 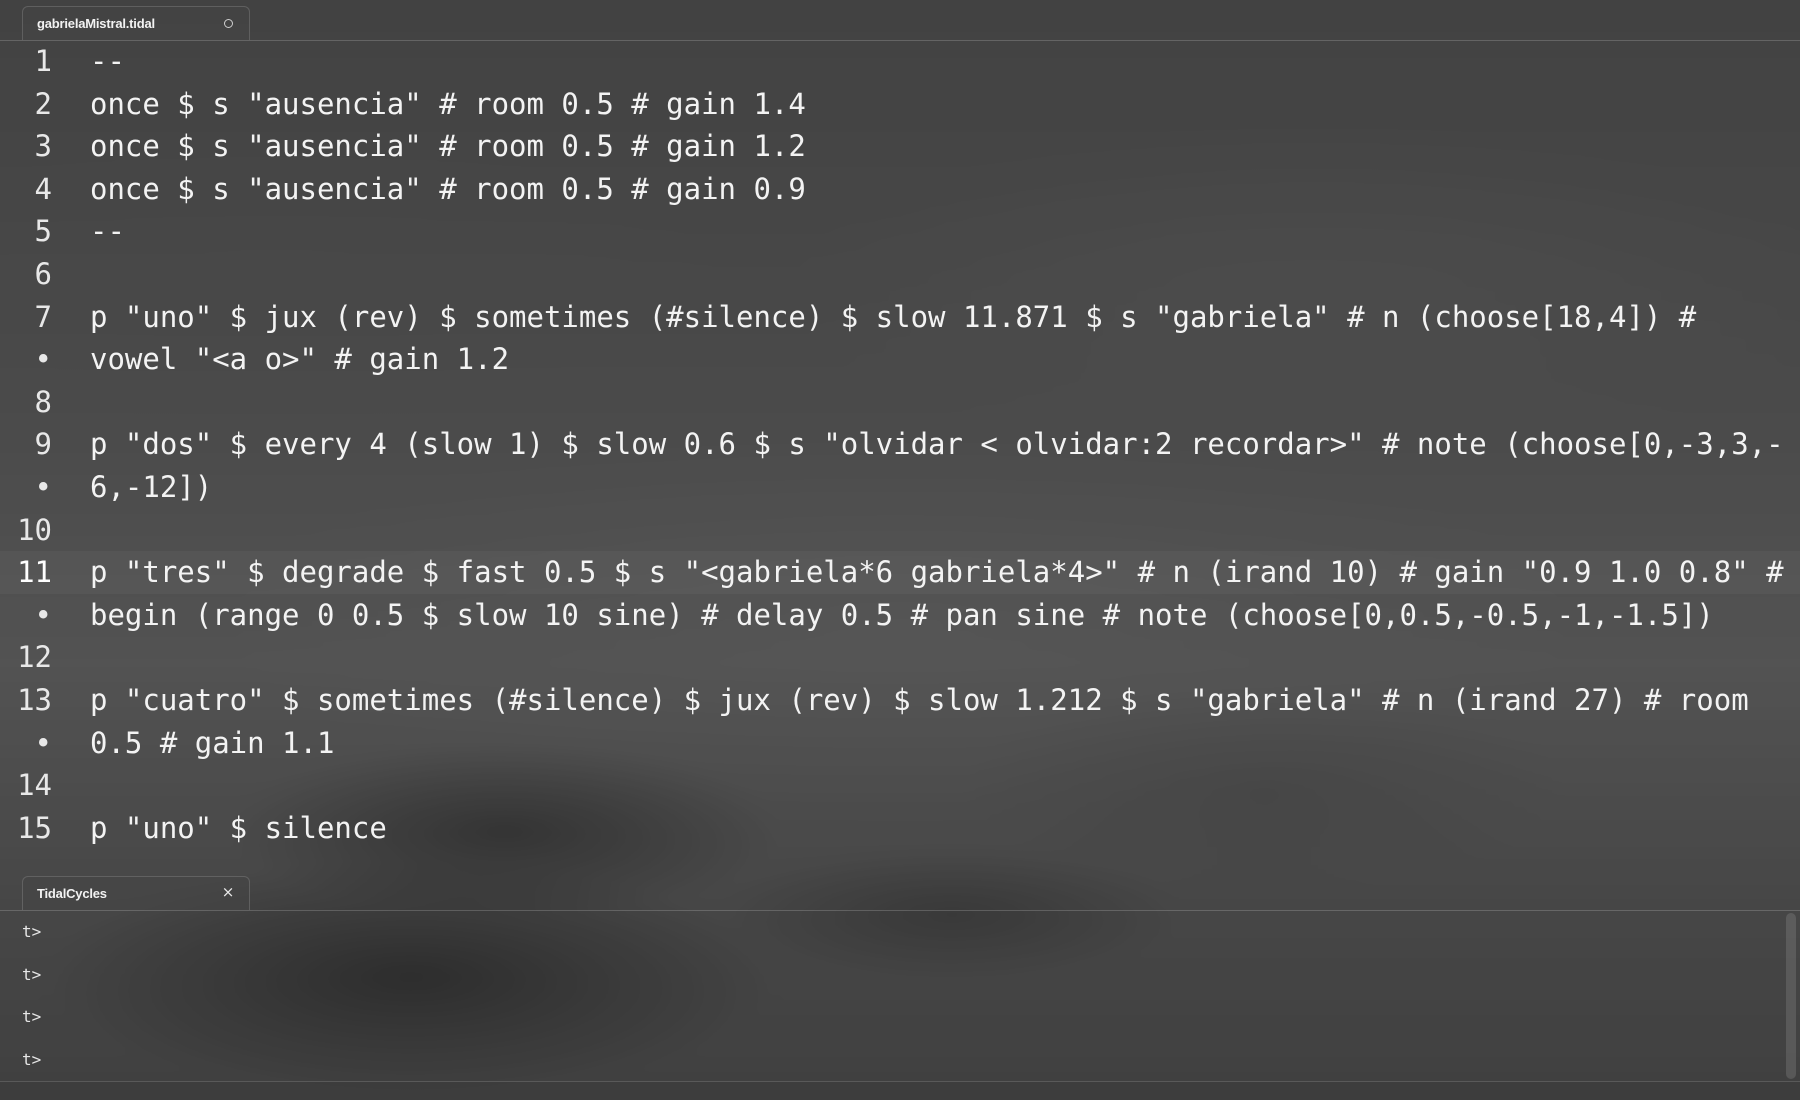 I want to click on line-number: 1, so click(x=43, y=61).